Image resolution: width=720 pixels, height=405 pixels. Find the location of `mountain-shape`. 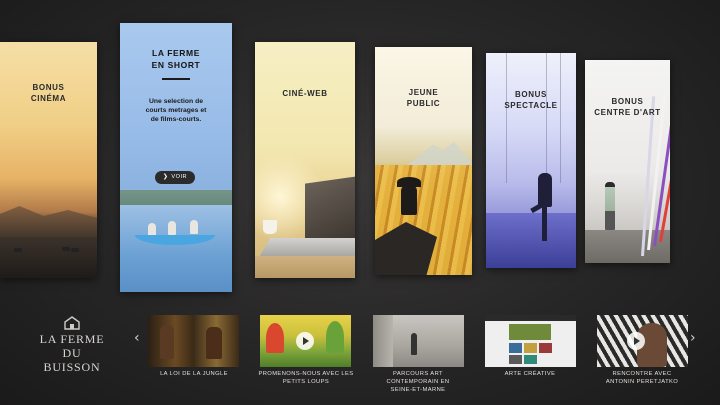

mountain-shape is located at coordinates (438, 154).